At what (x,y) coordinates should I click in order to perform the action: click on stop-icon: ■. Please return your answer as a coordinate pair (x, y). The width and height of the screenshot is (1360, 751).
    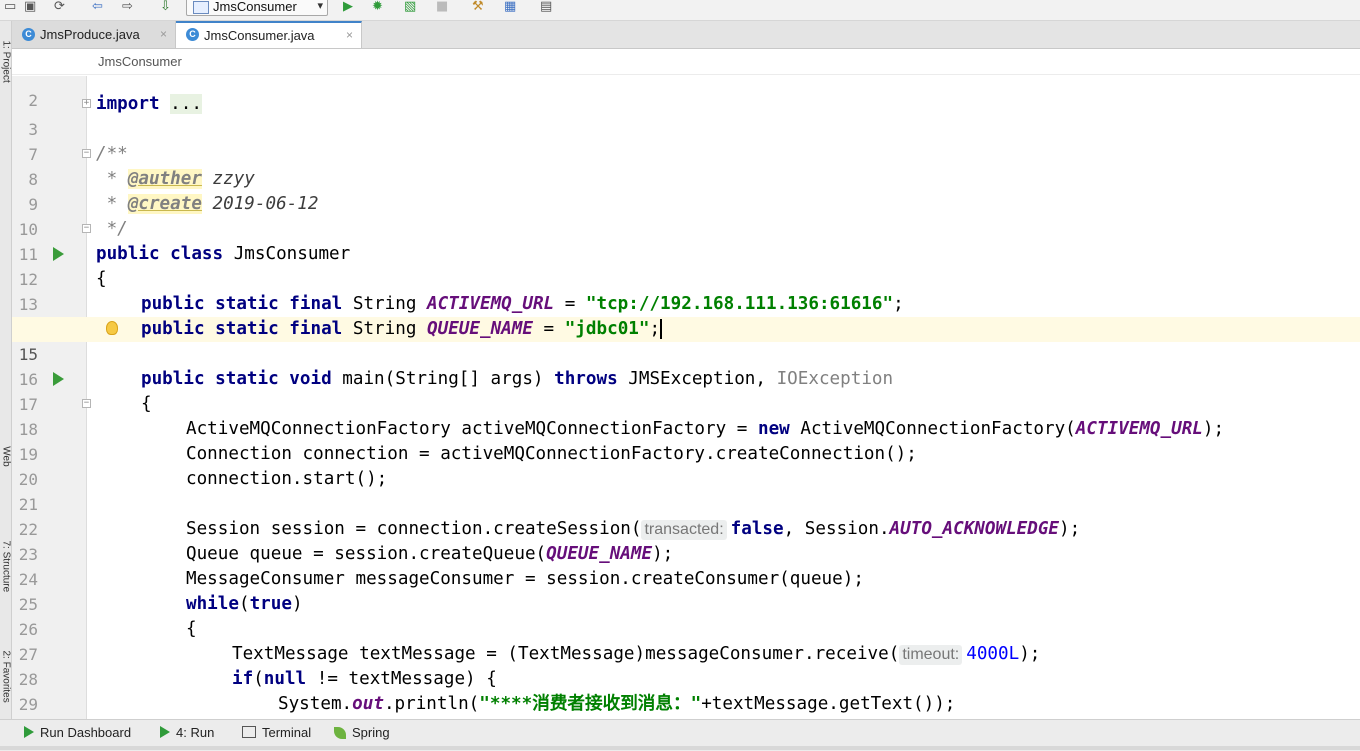
    Looking at the image, I should click on (442, 8).